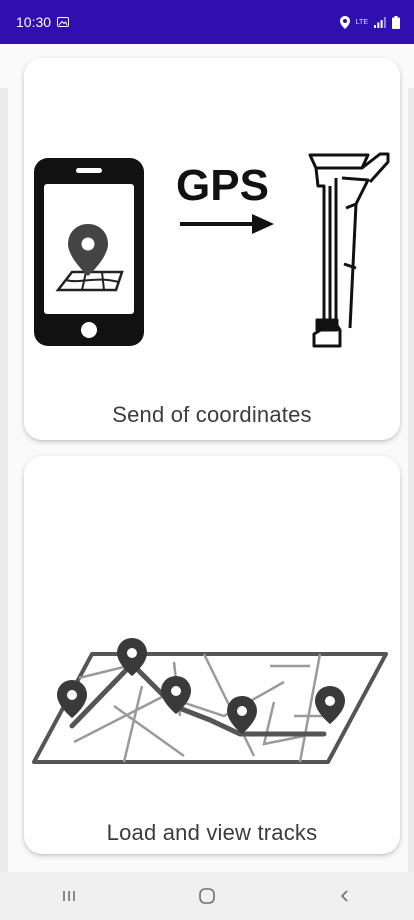  What do you see at coordinates (222, 185) in the screenshot?
I see `gps-label: GPS` at bounding box center [222, 185].